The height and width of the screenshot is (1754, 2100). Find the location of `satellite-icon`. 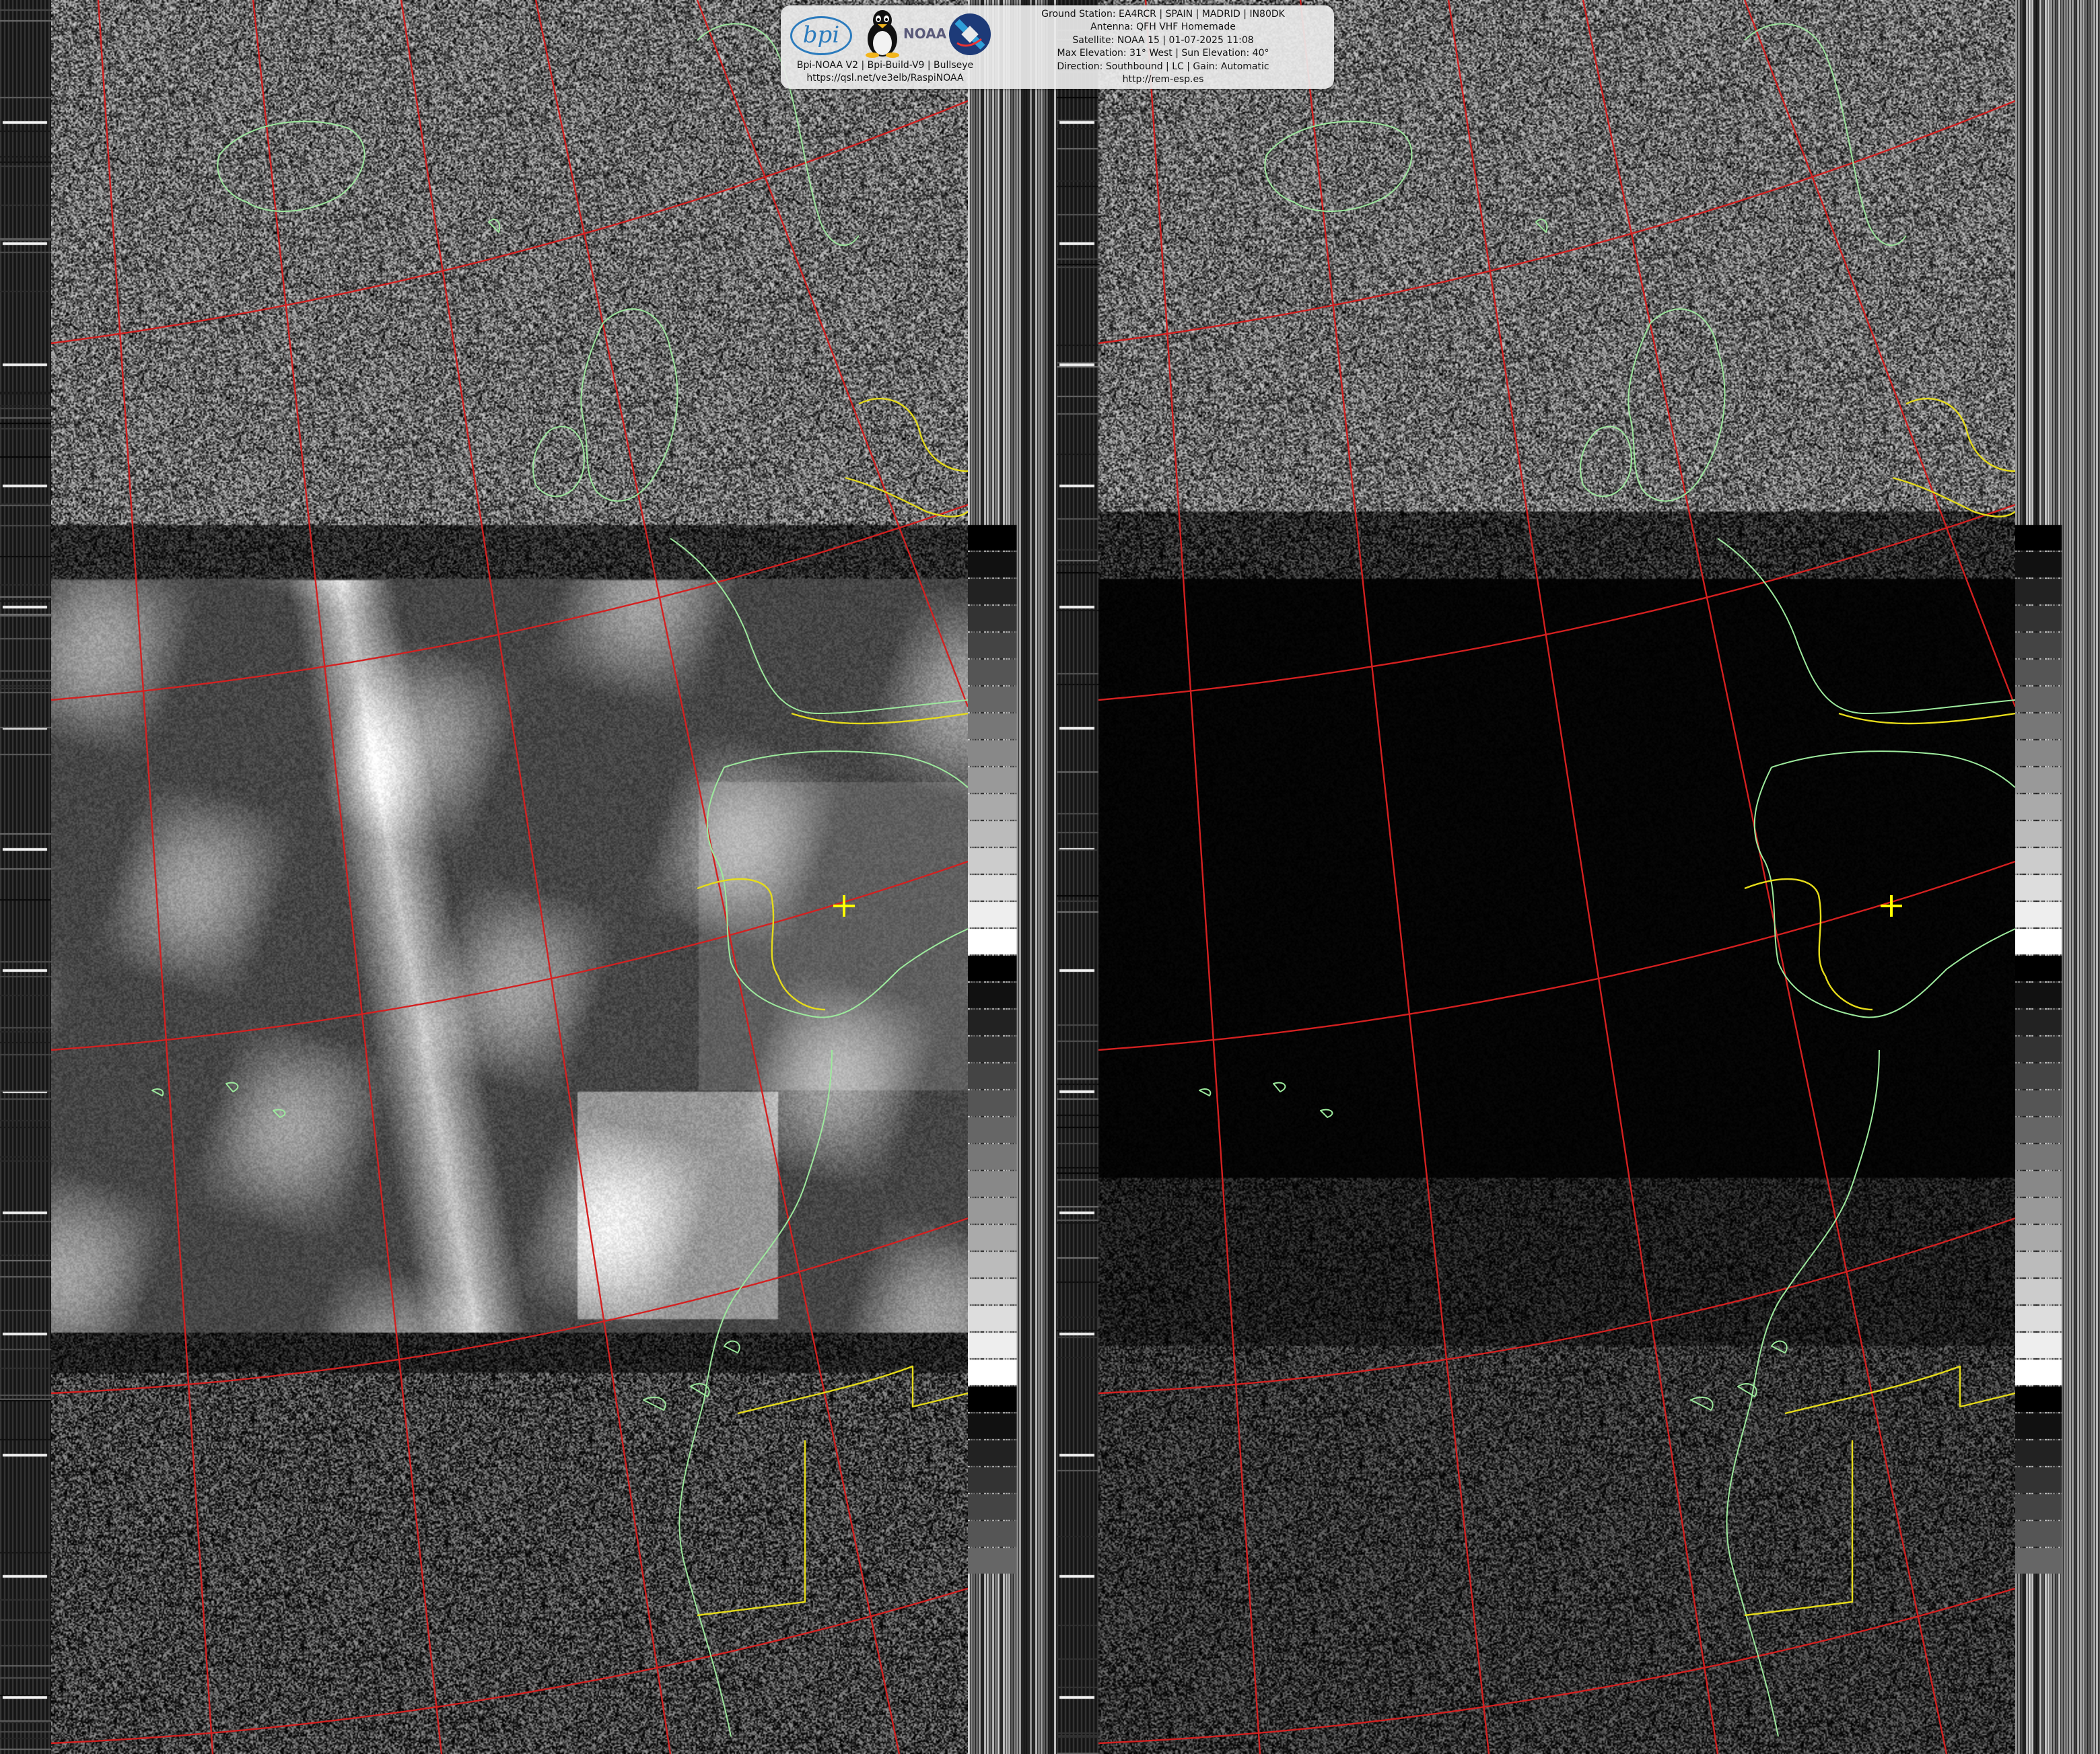

satellite-icon is located at coordinates (970, 34).